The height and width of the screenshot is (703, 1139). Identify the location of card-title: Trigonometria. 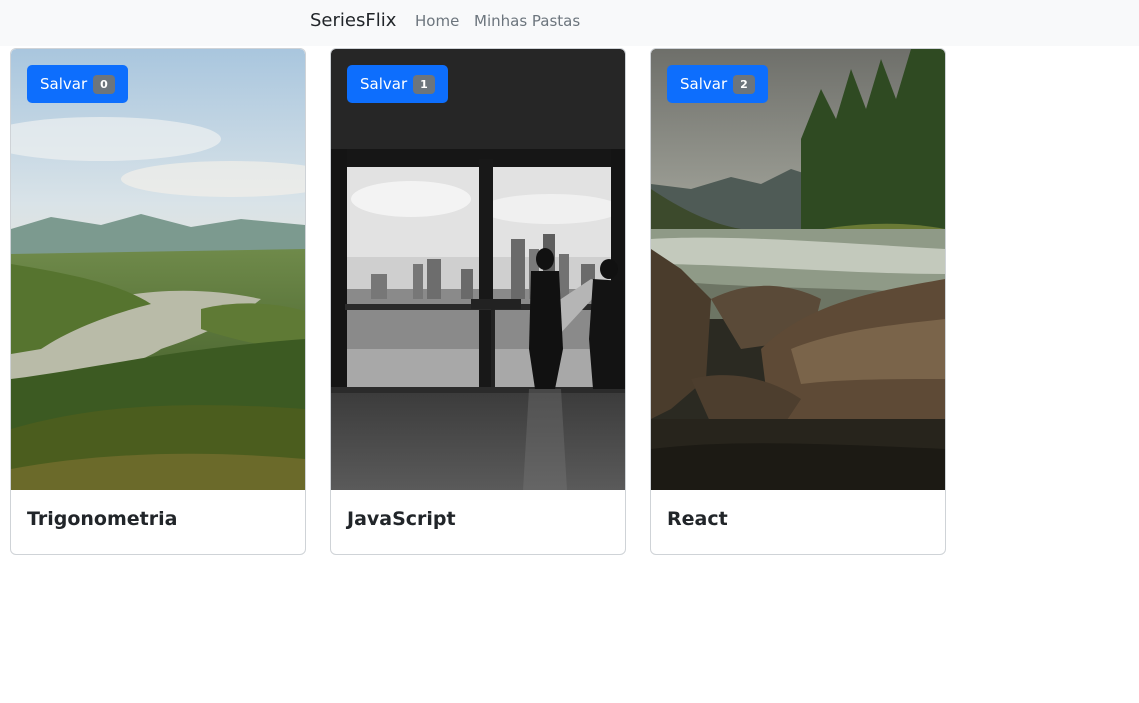
(102, 519).